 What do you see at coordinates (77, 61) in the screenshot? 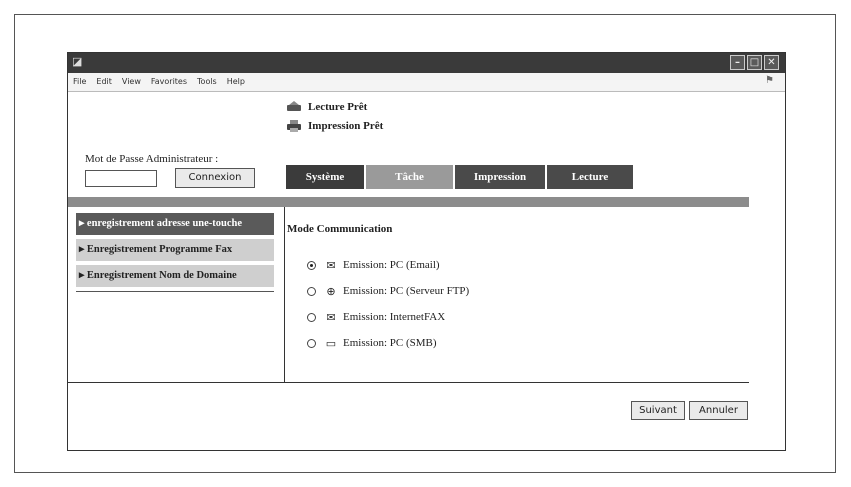
I see `app-icon: ◪` at bounding box center [77, 61].